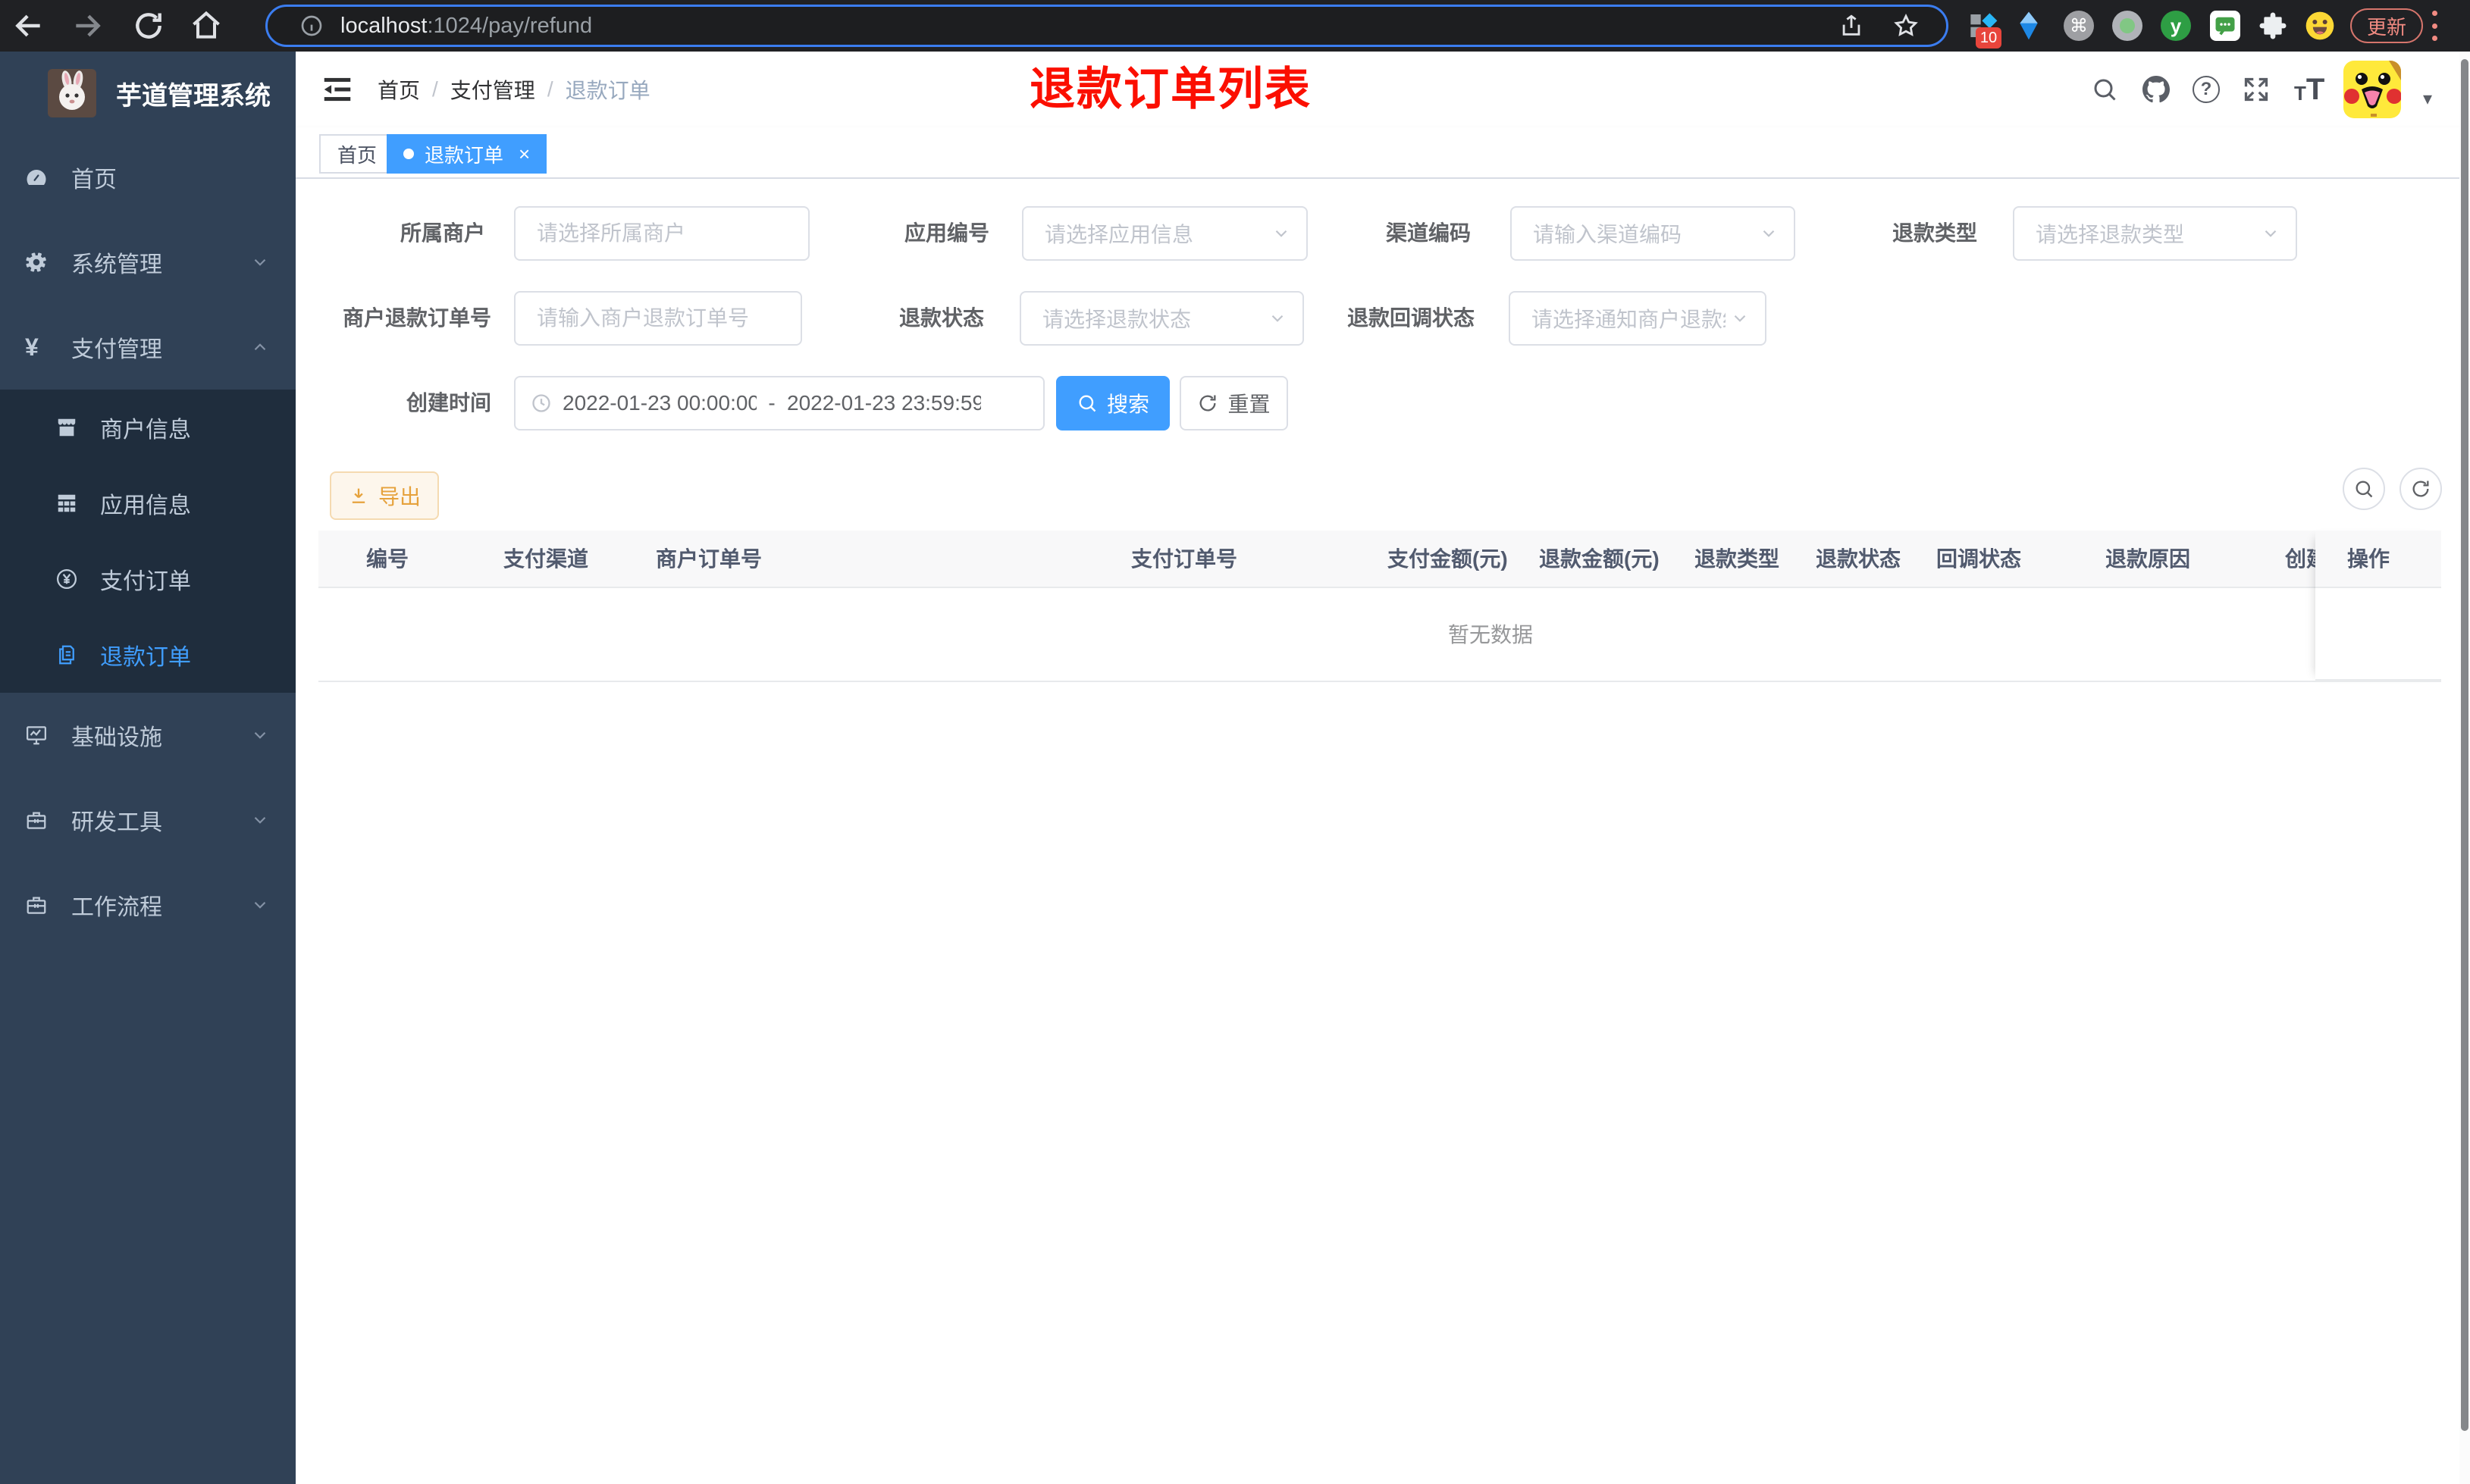 The width and height of the screenshot is (2470, 1484). I want to click on chevron-up-icon, so click(260, 347).